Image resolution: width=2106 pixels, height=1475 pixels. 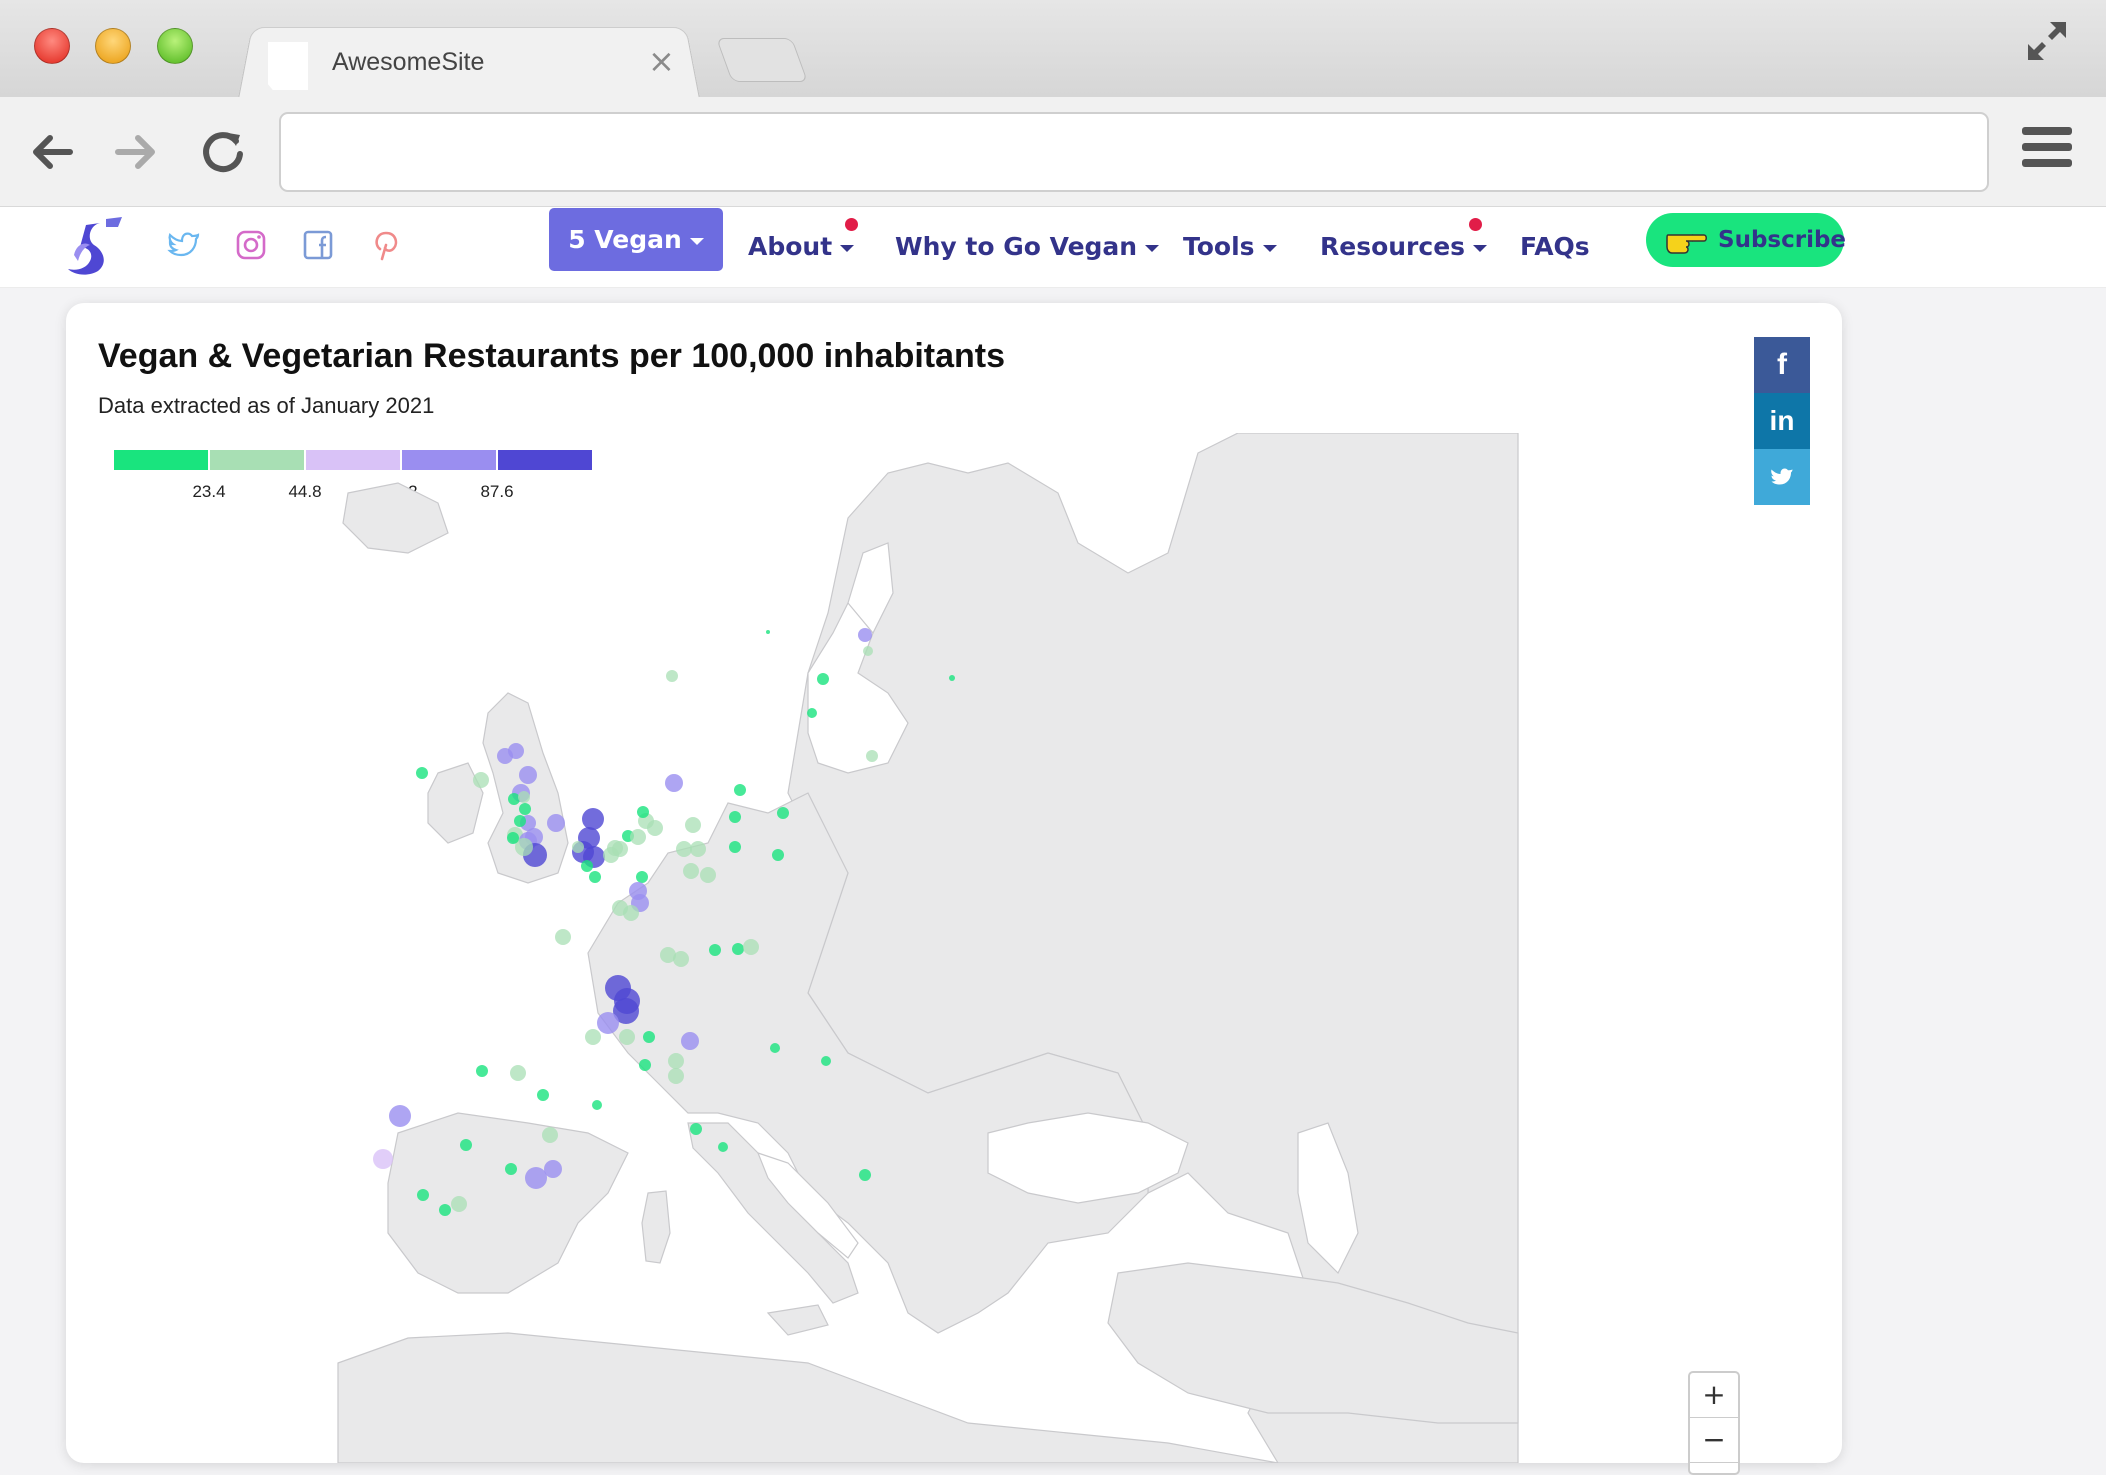 What do you see at coordinates (1714, 1395) in the screenshot?
I see `zoom-in-button: +` at bounding box center [1714, 1395].